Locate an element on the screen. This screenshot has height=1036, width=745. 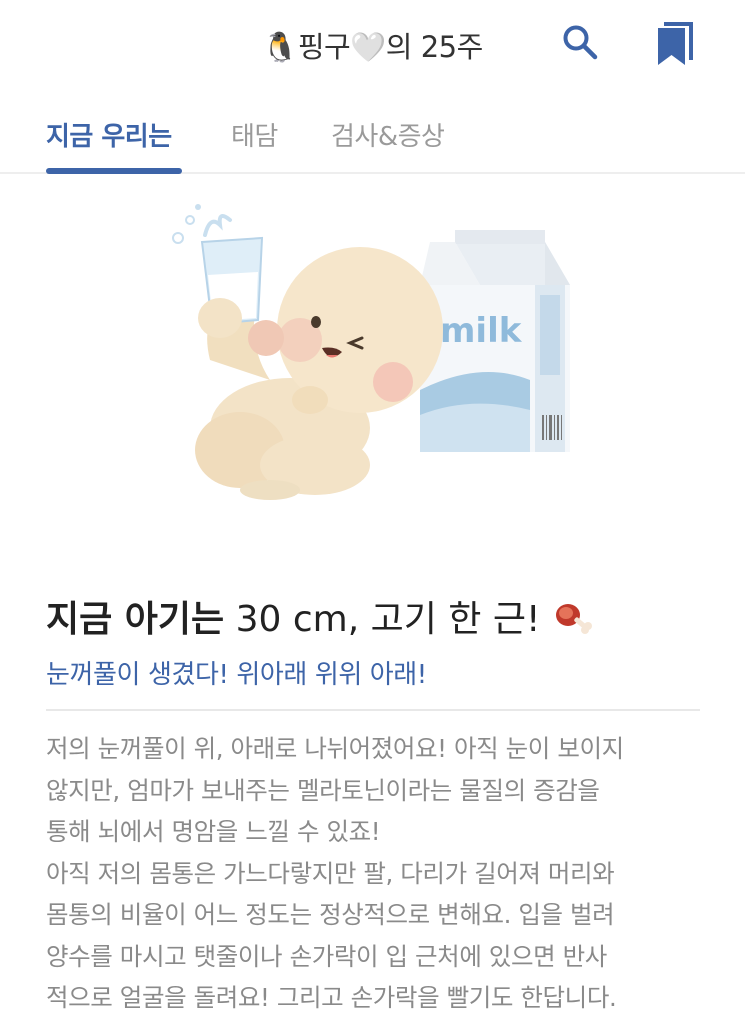
search-button is located at coordinates (580, 42).